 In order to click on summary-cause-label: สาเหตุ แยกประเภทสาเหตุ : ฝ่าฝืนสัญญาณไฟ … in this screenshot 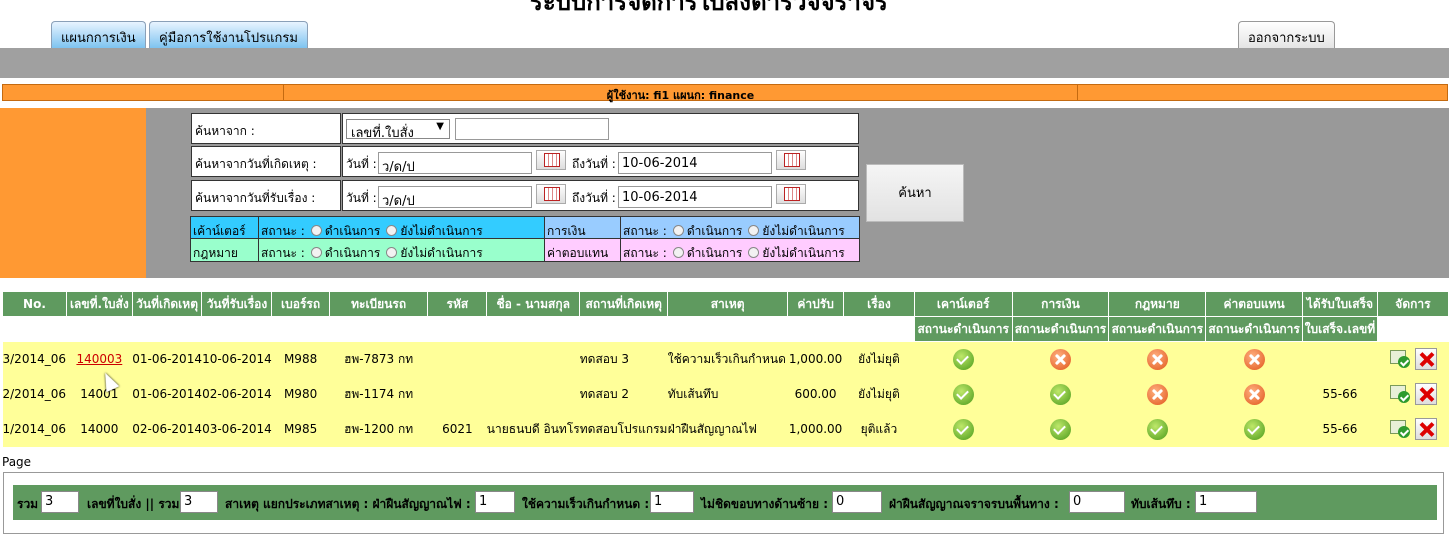, I will do `click(348, 504)`.